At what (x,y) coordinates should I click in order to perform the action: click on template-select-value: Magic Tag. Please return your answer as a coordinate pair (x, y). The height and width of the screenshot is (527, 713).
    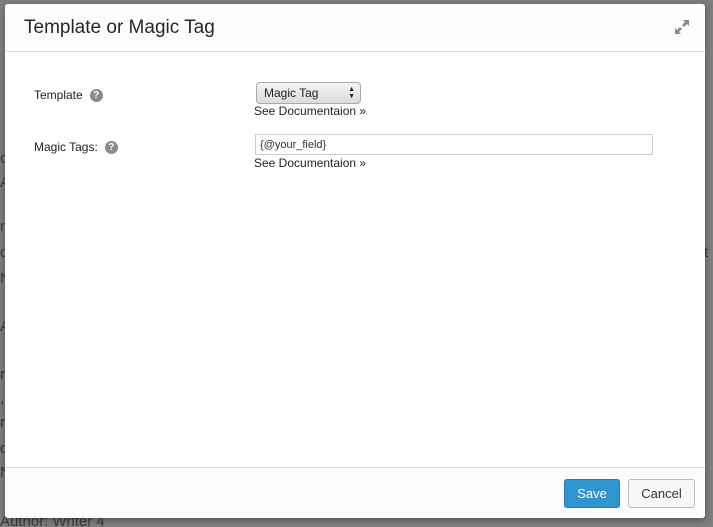
    Looking at the image, I should click on (291, 93).